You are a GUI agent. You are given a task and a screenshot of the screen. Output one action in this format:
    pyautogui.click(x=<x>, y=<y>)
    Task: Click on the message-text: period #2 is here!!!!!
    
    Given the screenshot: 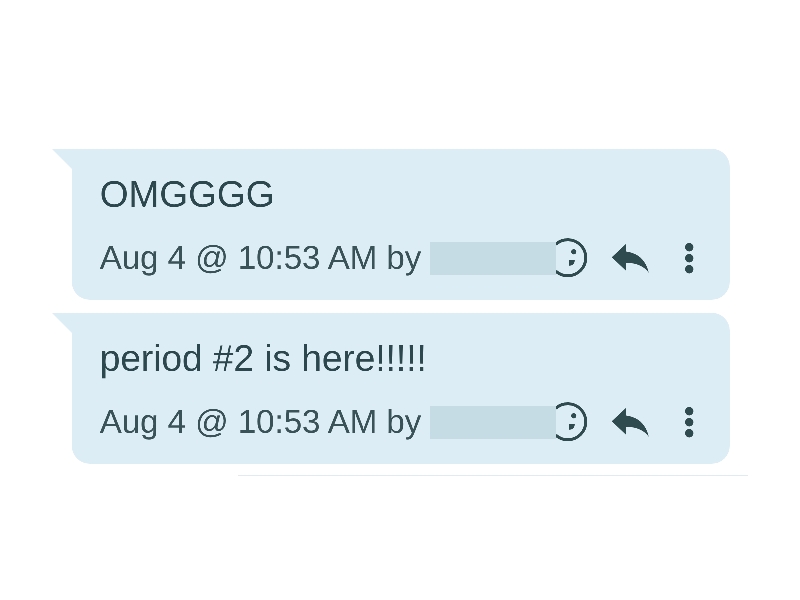 What is the action you would take?
    pyautogui.click(x=264, y=359)
    